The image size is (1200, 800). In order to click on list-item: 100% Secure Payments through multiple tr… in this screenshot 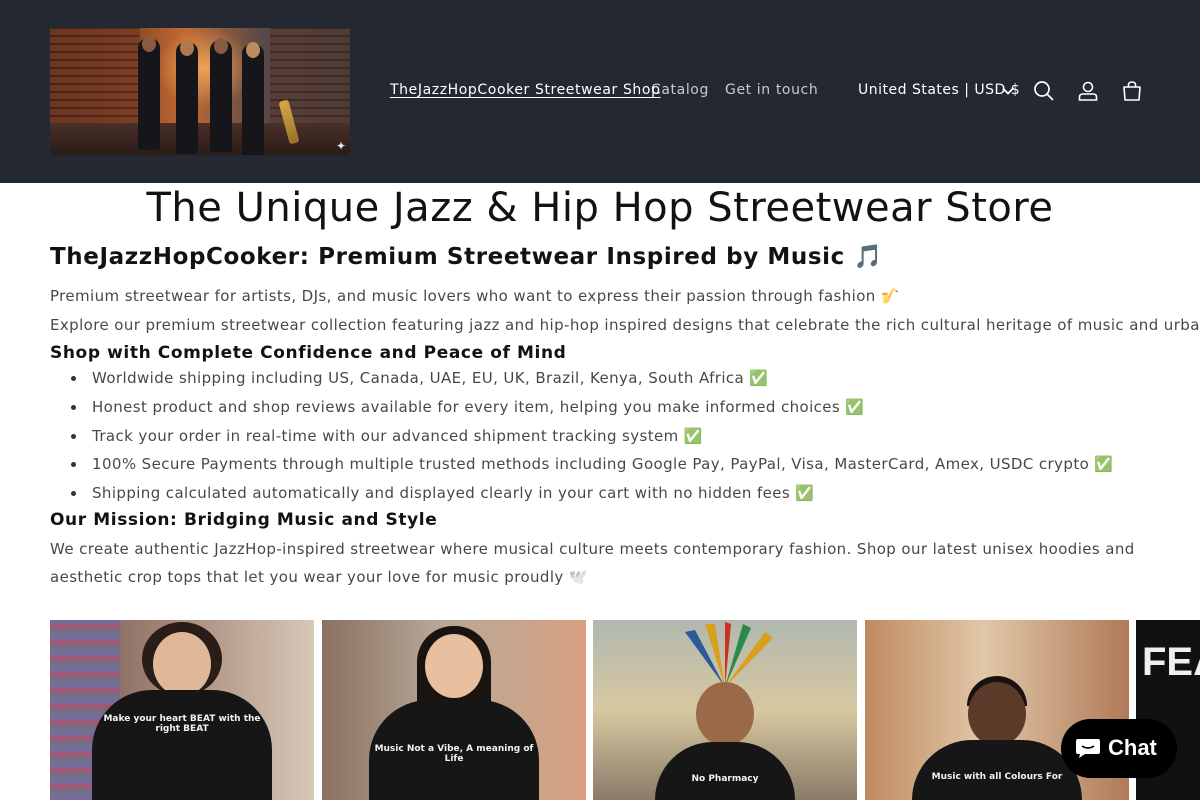, I will do `click(581, 467)`.